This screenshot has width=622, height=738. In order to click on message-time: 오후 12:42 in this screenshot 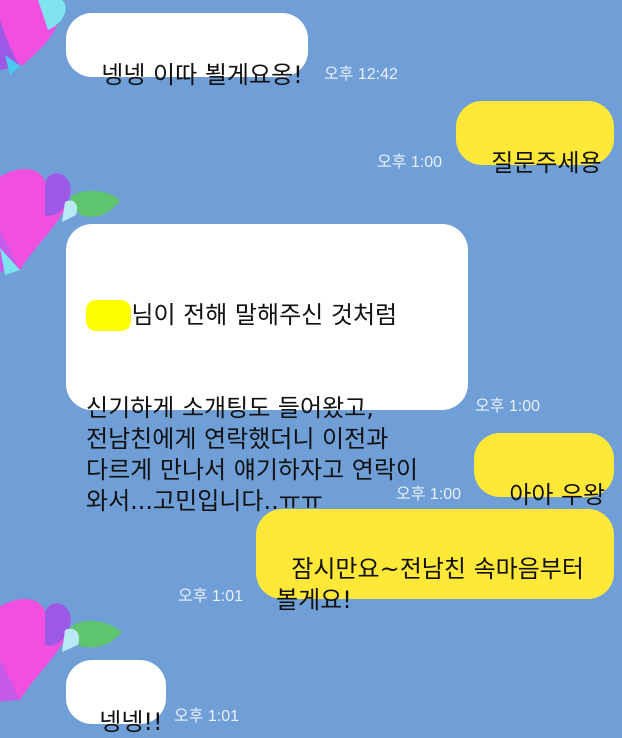, I will do `click(361, 74)`.